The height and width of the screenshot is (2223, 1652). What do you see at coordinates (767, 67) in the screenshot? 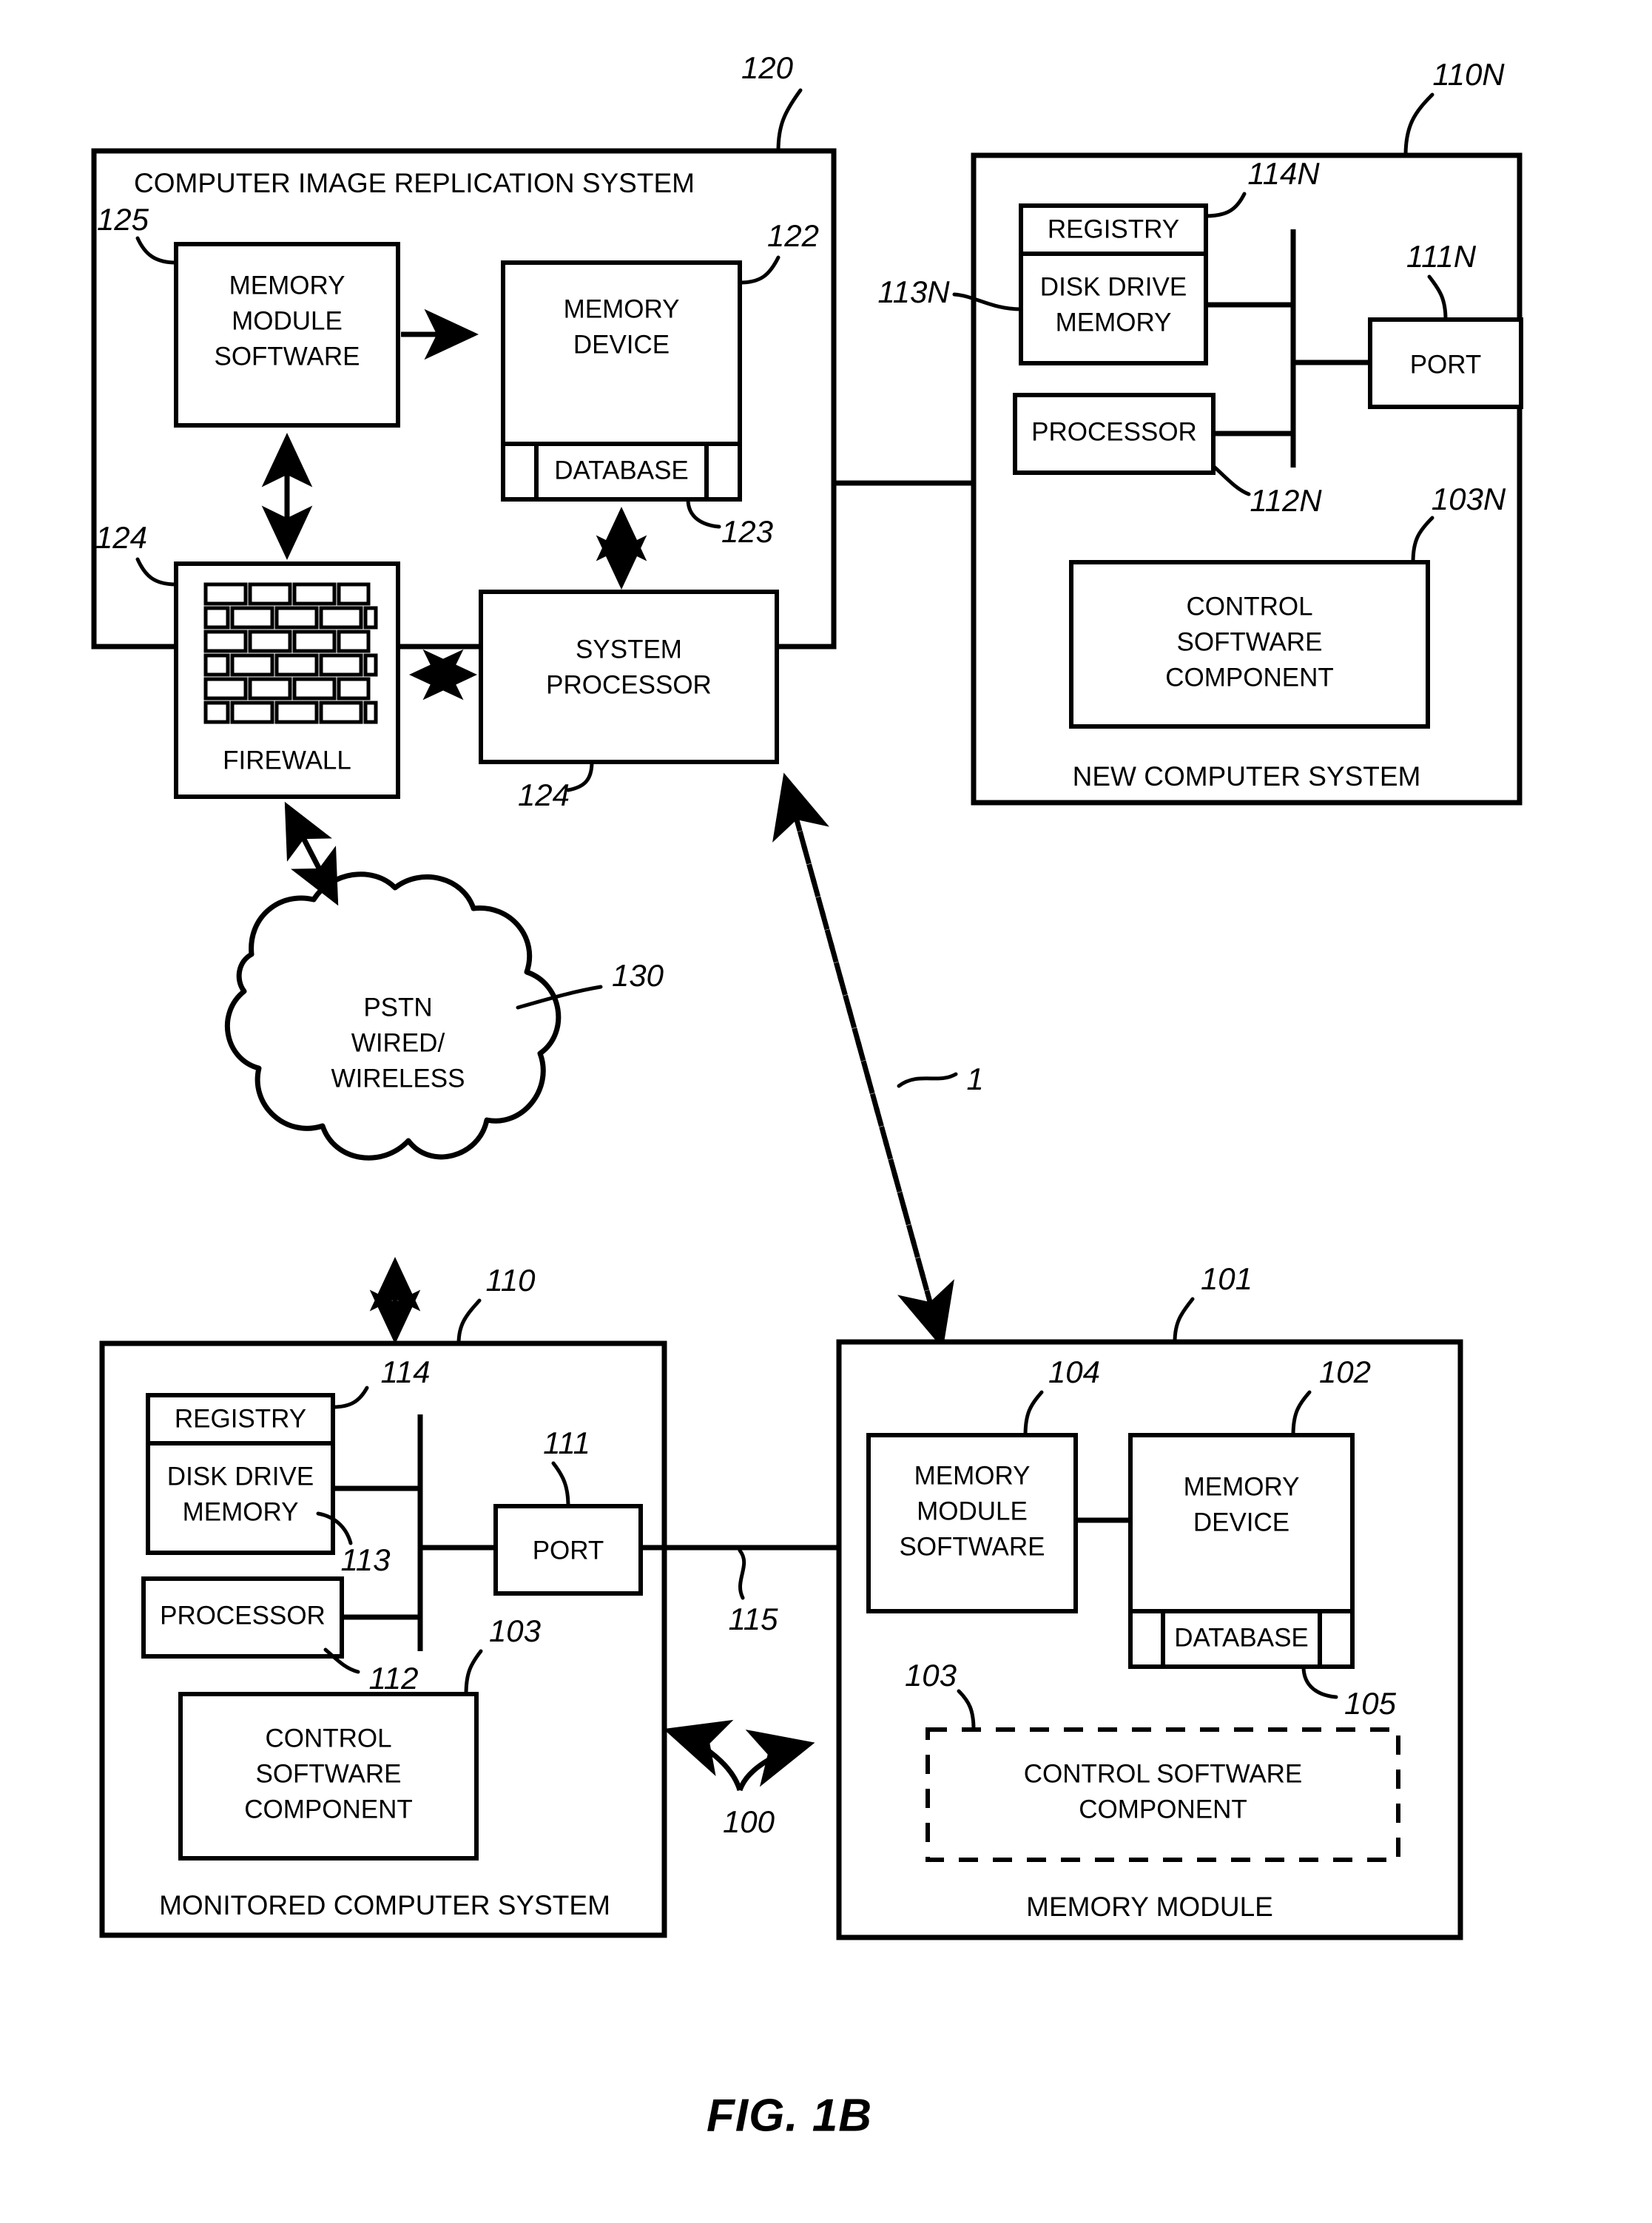
I see `ref-120: 120` at bounding box center [767, 67].